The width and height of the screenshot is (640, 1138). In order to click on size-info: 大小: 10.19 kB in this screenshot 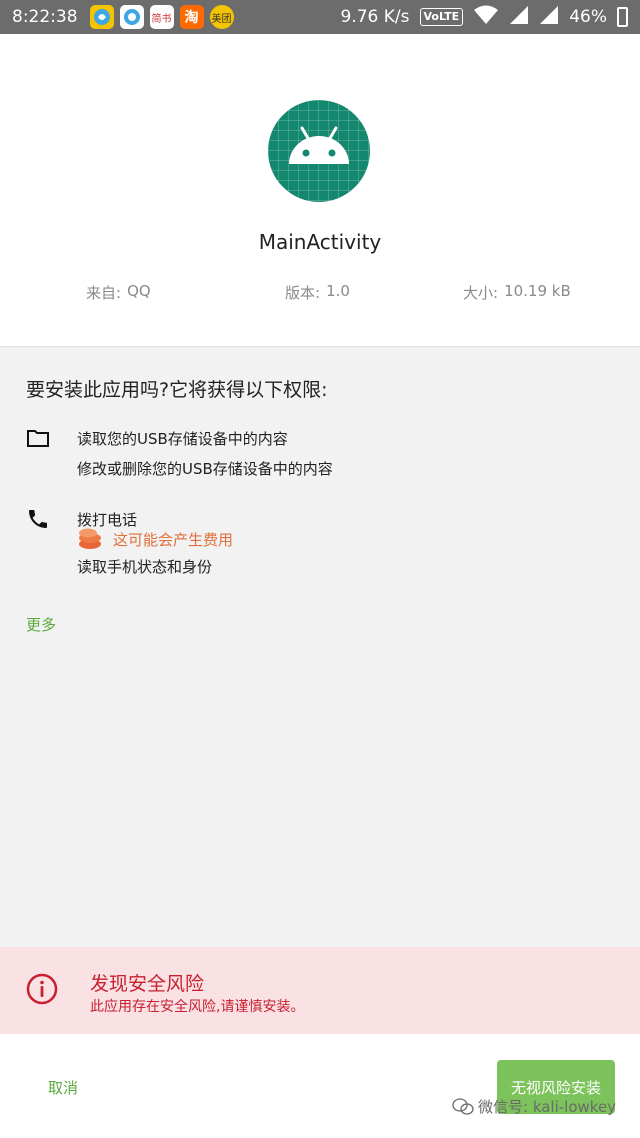, I will do `click(517, 292)`.